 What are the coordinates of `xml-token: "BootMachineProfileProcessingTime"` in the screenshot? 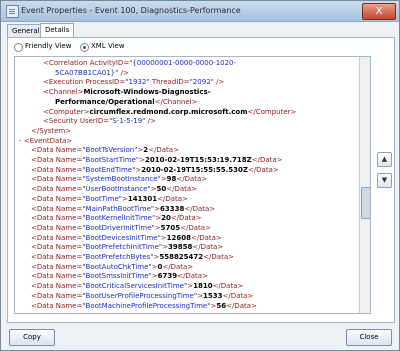 It's located at (146, 305).